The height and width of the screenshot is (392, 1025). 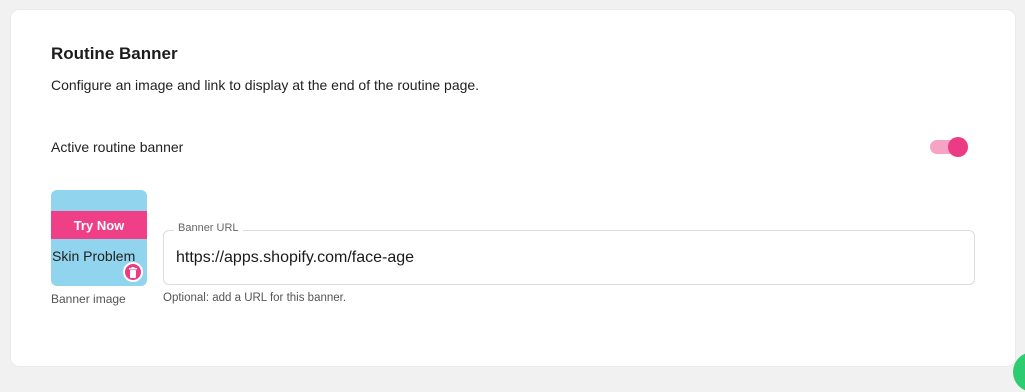 I want to click on toggle-knob, so click(x=958, y=147).